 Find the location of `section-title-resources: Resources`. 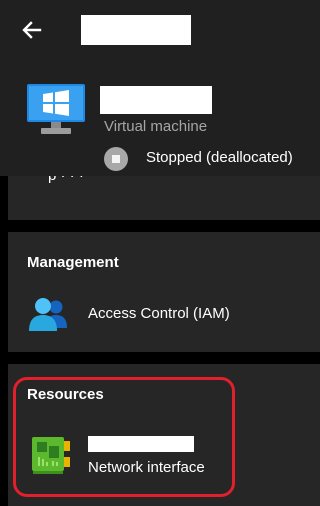

section-title-resources: Resources is located at coordinates (65, 394).